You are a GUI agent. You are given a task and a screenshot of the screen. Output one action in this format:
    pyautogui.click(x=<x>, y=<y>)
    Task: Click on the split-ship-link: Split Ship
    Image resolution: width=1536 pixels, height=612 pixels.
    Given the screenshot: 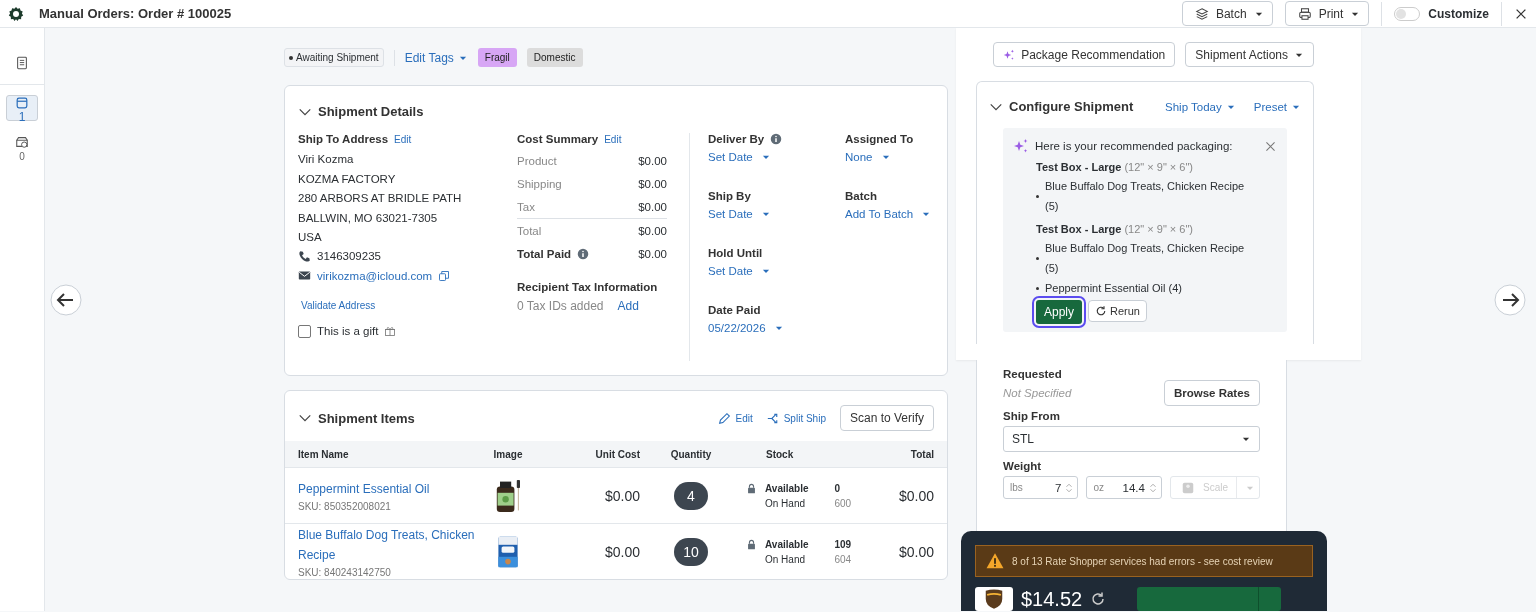 What is the action you would take?
    pyautogui.click(x=796, y=418)
    